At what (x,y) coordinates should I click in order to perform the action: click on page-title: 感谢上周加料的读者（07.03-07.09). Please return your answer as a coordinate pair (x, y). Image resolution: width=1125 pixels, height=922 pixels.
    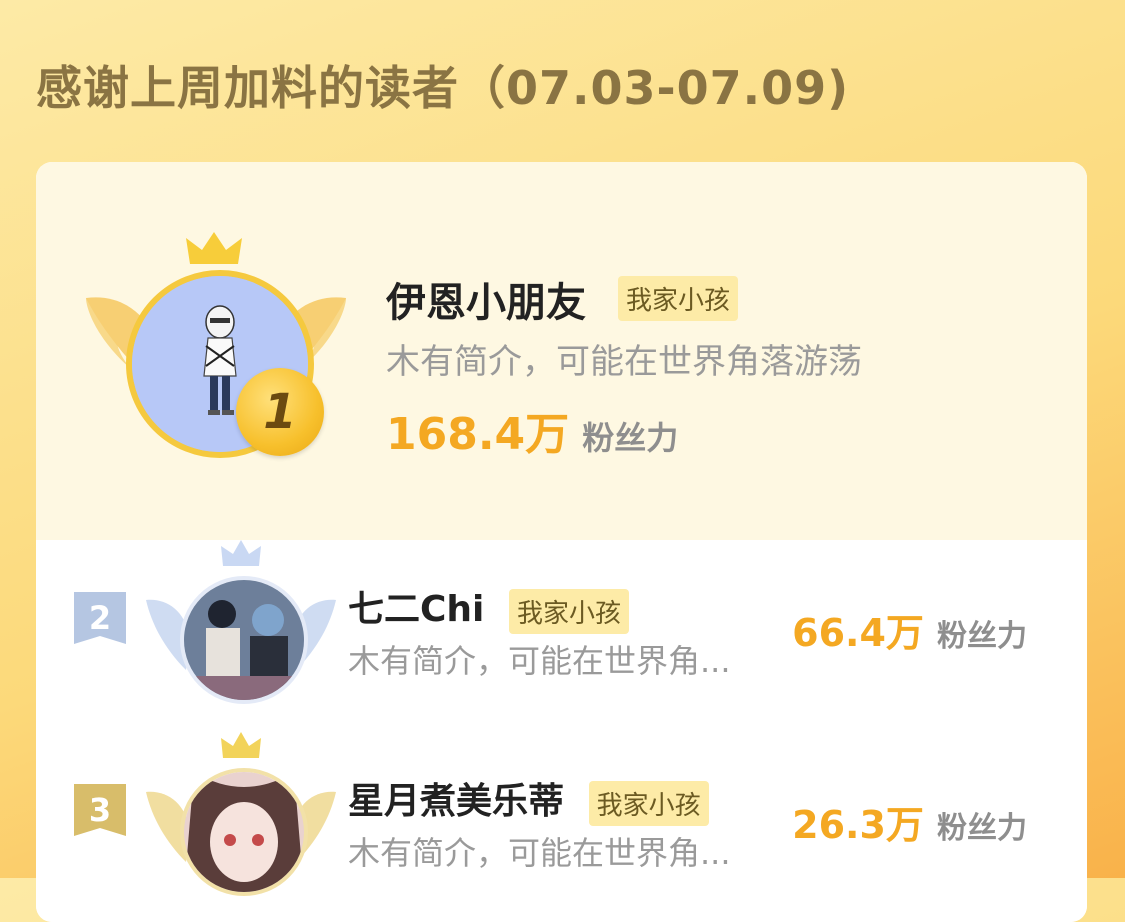
    Looking at the image, I should click on (443, 88).